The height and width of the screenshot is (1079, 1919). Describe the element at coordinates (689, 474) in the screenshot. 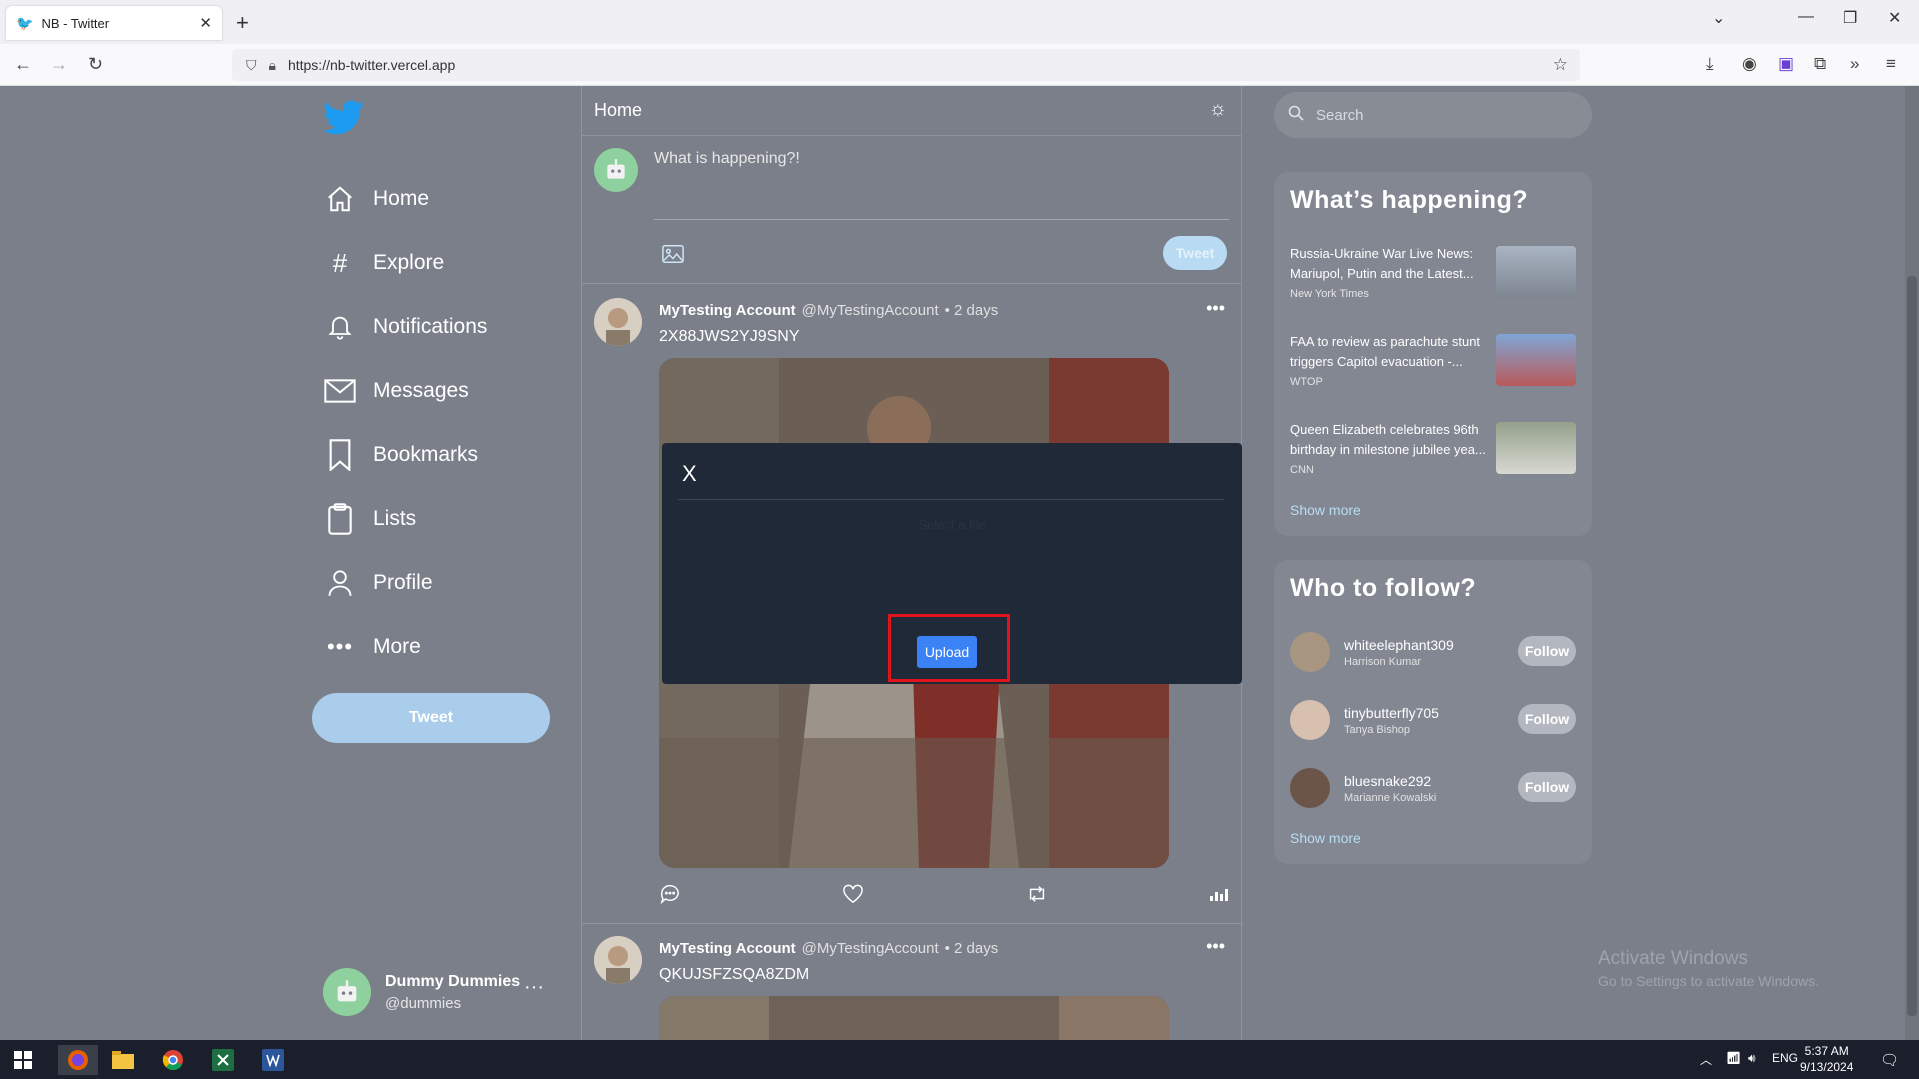

I see `modal-close-button: X` at that location.